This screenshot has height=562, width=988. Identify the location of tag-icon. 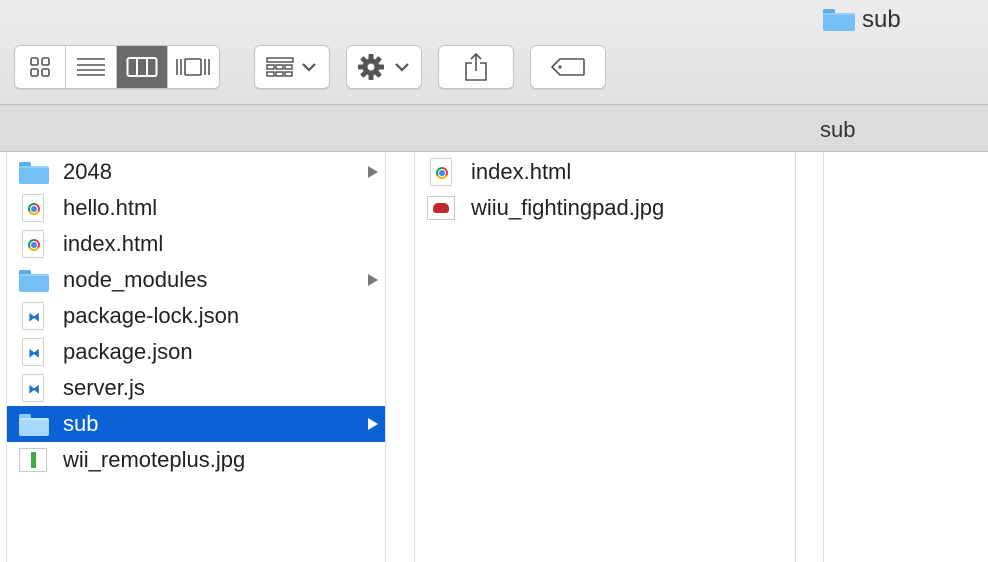
(568, 67).